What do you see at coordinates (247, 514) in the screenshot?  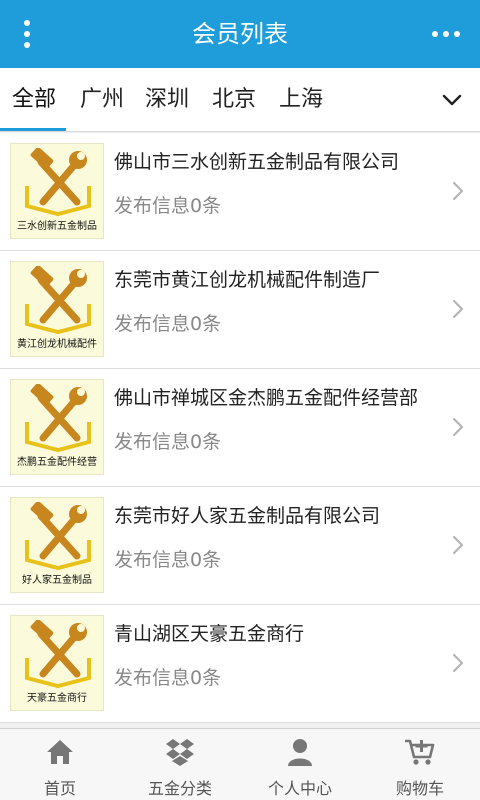 I see `member-name: 东莞市好人家五金制品有限公司` at bounding box center [247, 514].